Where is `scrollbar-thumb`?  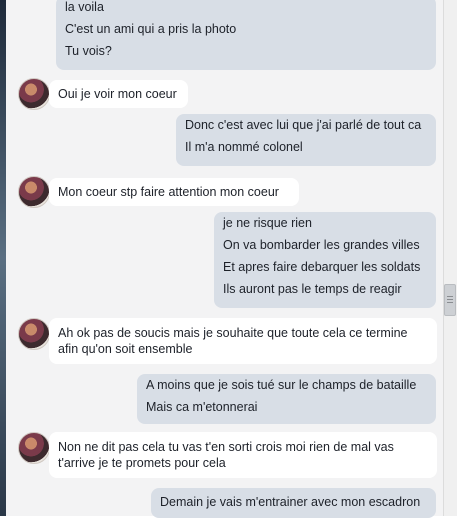 scrollbar-thumb is located at coordinates (450, 300).